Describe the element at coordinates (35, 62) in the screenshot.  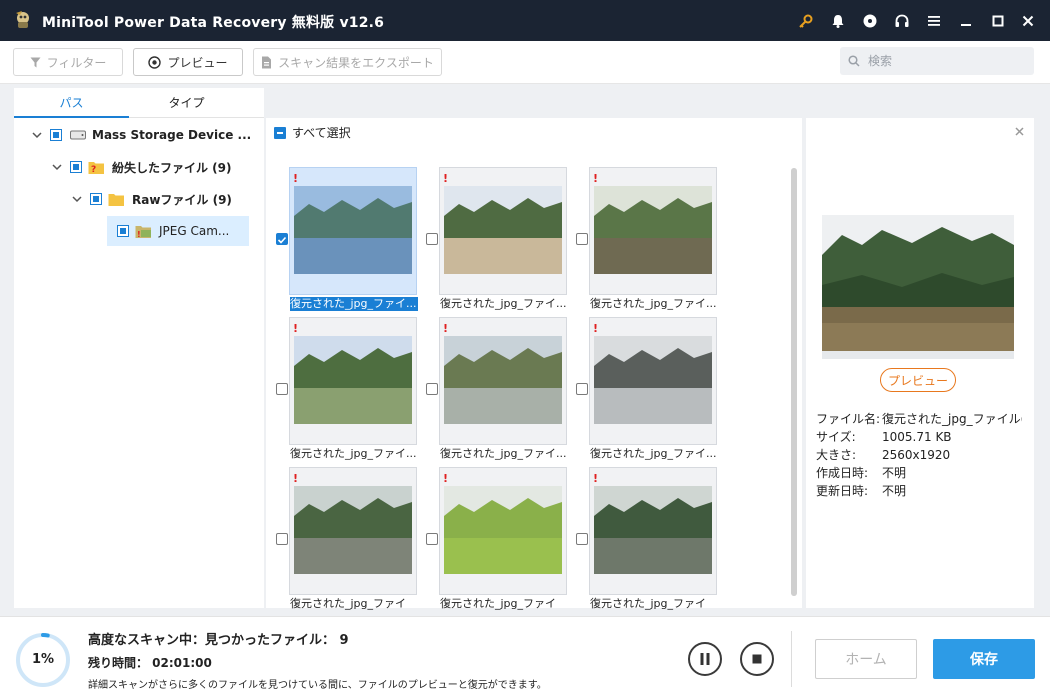
I see `filter-icon` at that location.